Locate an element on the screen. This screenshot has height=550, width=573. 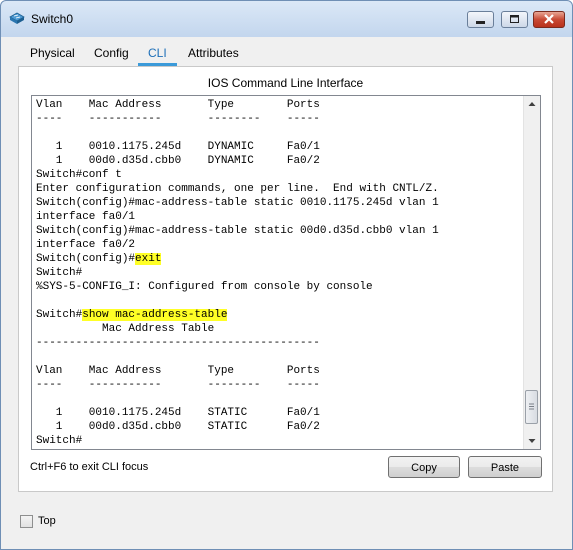
arrow-down-icon is located at coordinates (532, 441).